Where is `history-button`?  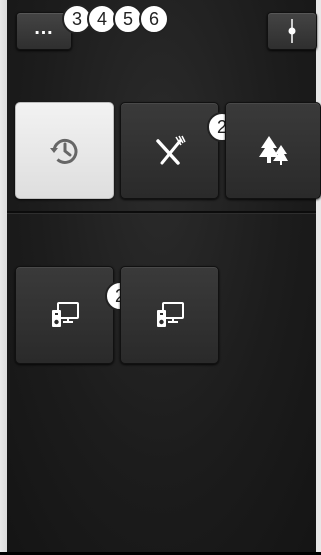
history-button is located at coordinates (64, 150).